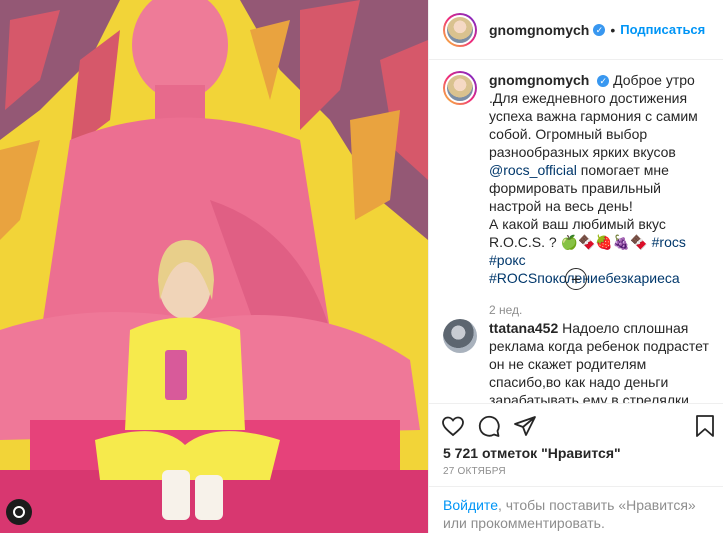 Image resolution: width=723 pixels, height=533 pixels. Describe the element at coordinates (474, 471) in the screenshot. I see `post-date: 27 ОКТЯБРЯ` at that location.